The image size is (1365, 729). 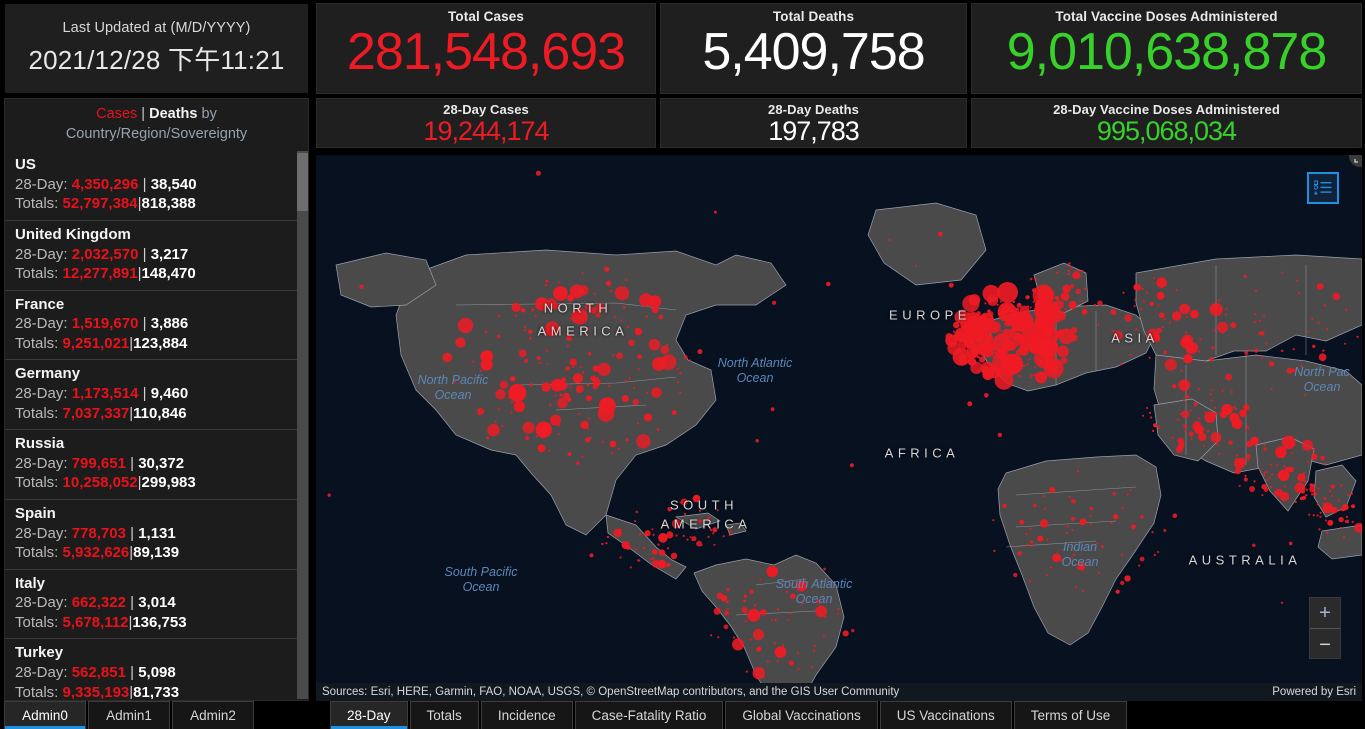 I want to click on stat-card-total-deaths: Total Deaths 5,409,758, so click(x=813, y=48).